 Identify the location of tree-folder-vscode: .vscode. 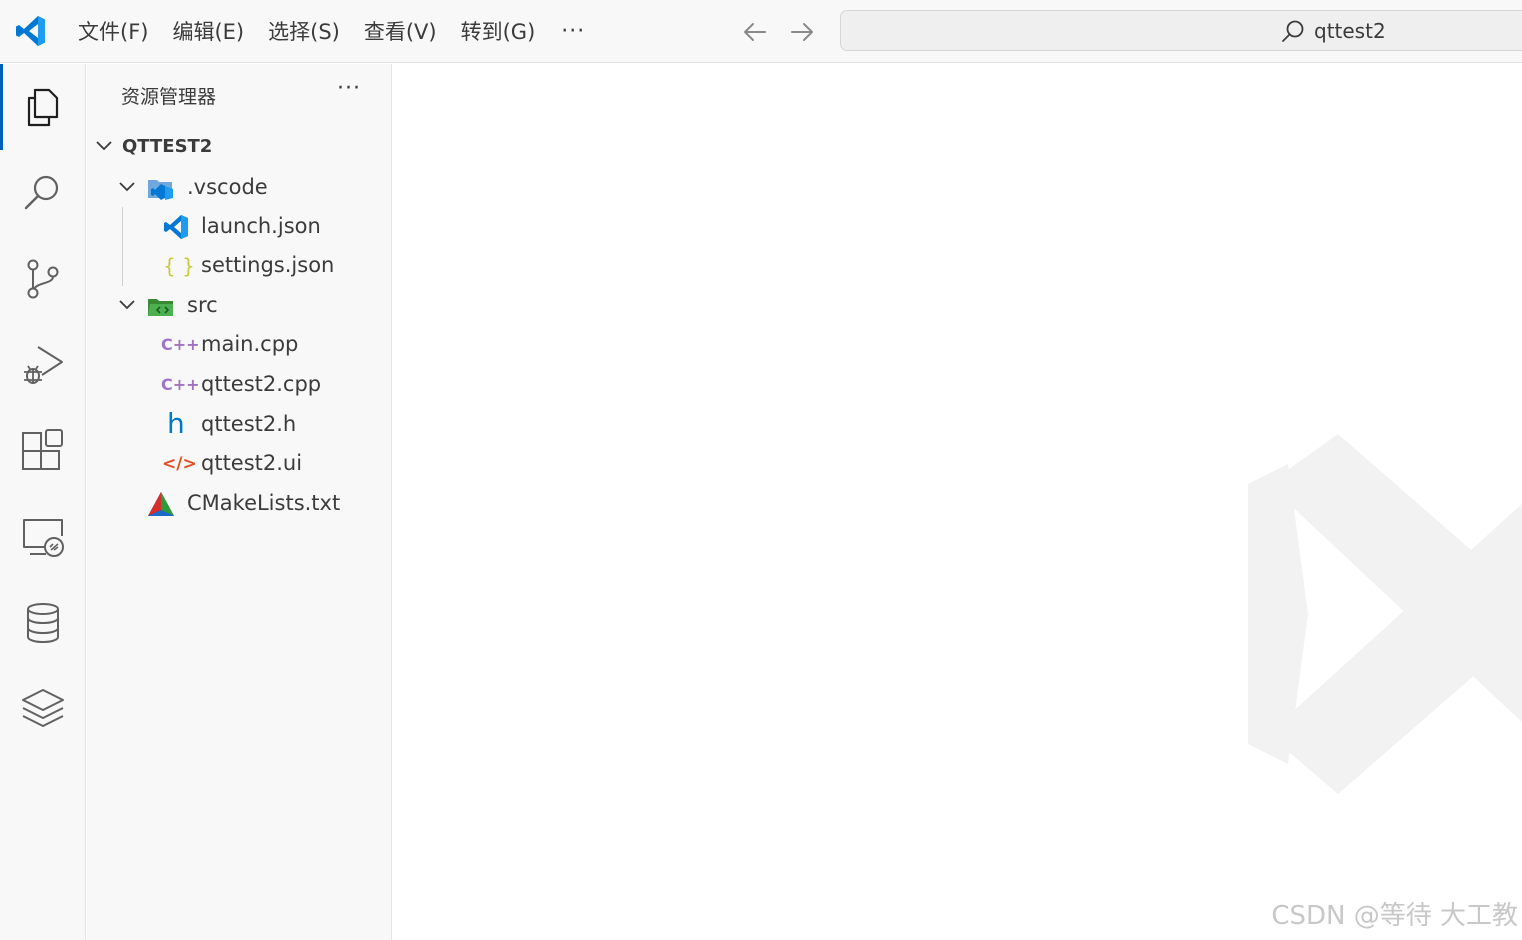
(239, 187).